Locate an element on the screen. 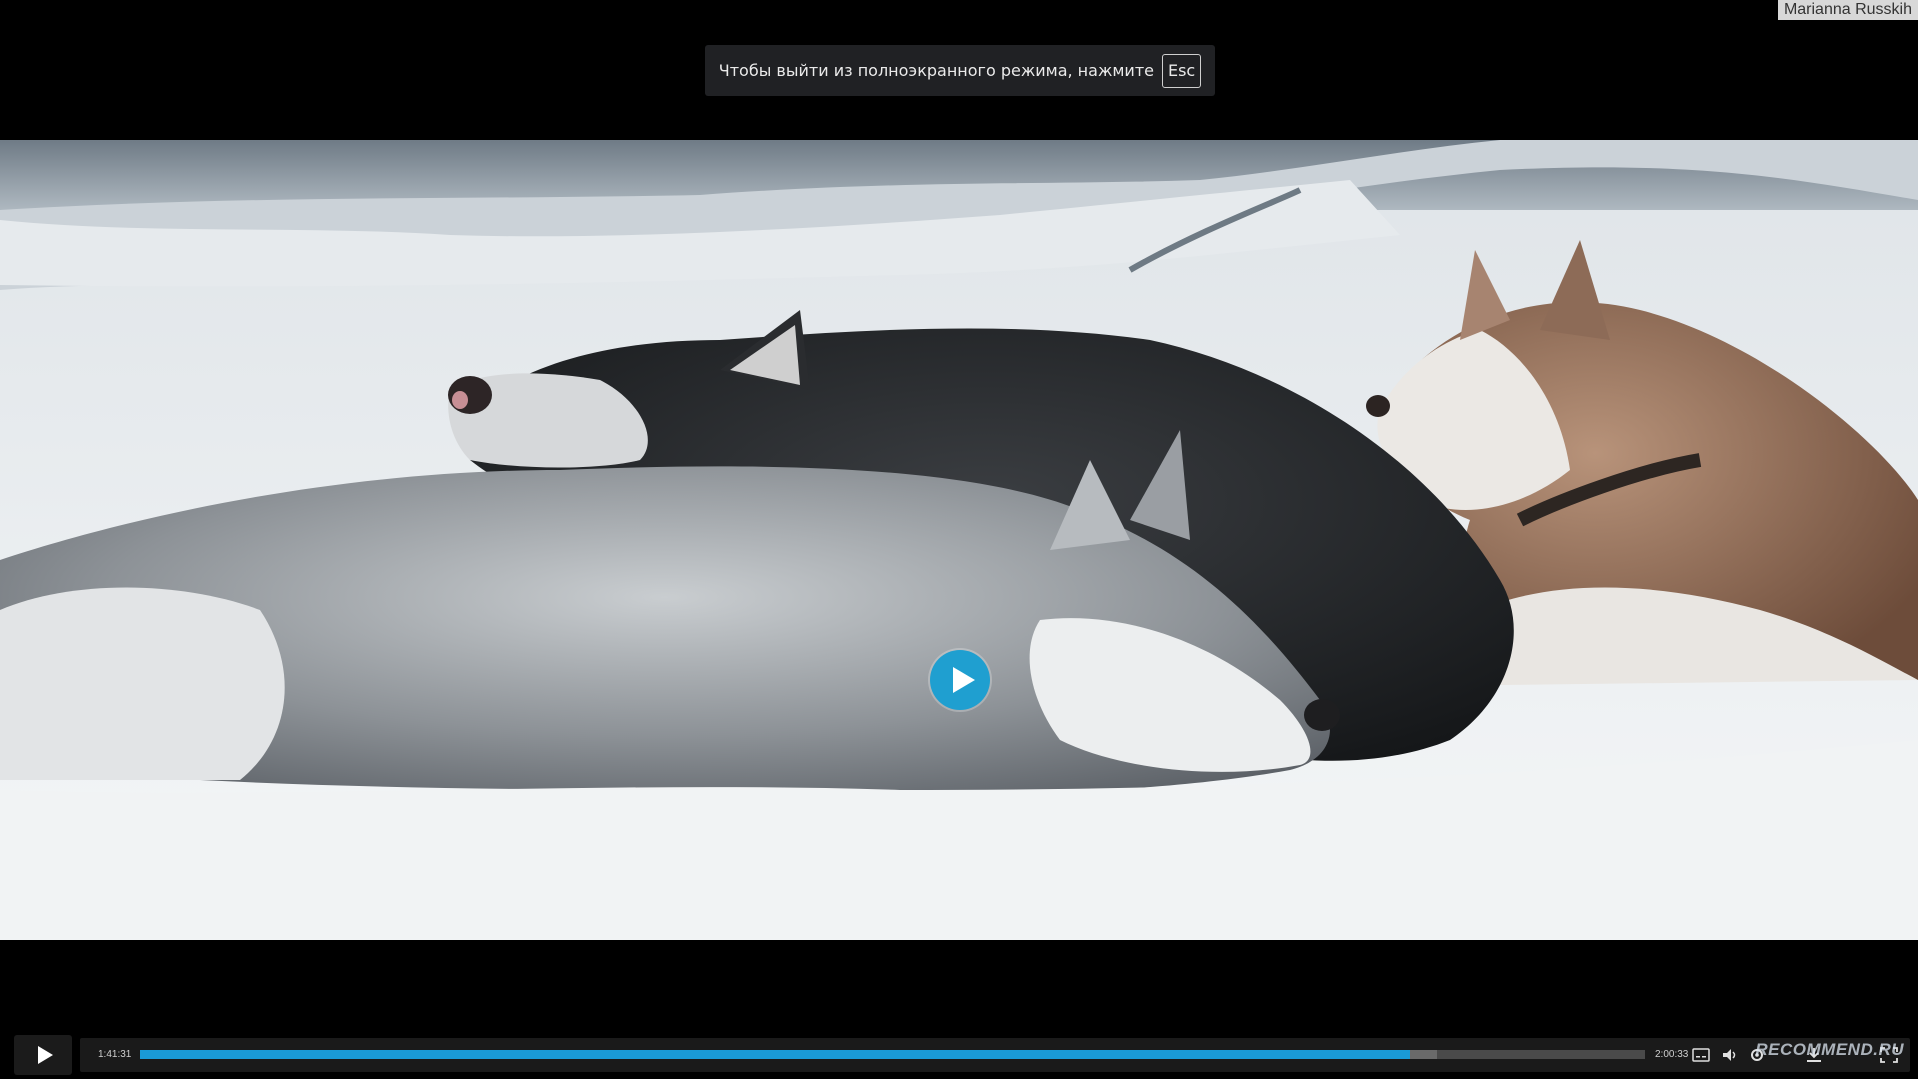 The image size is (1918, 1079). subtitles-icon is located at coordinates (1701, 1055).